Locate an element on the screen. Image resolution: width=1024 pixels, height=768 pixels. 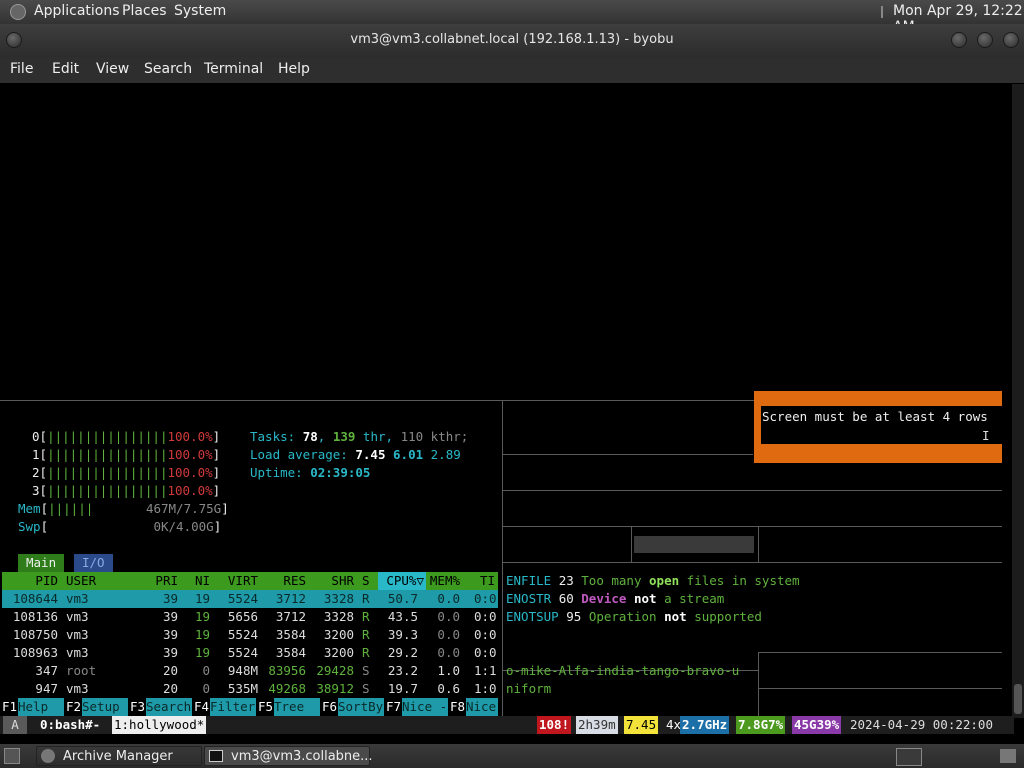
error-line-enostr: ENOSTR 60 Device not a stream is located at coordinates (615, 598).